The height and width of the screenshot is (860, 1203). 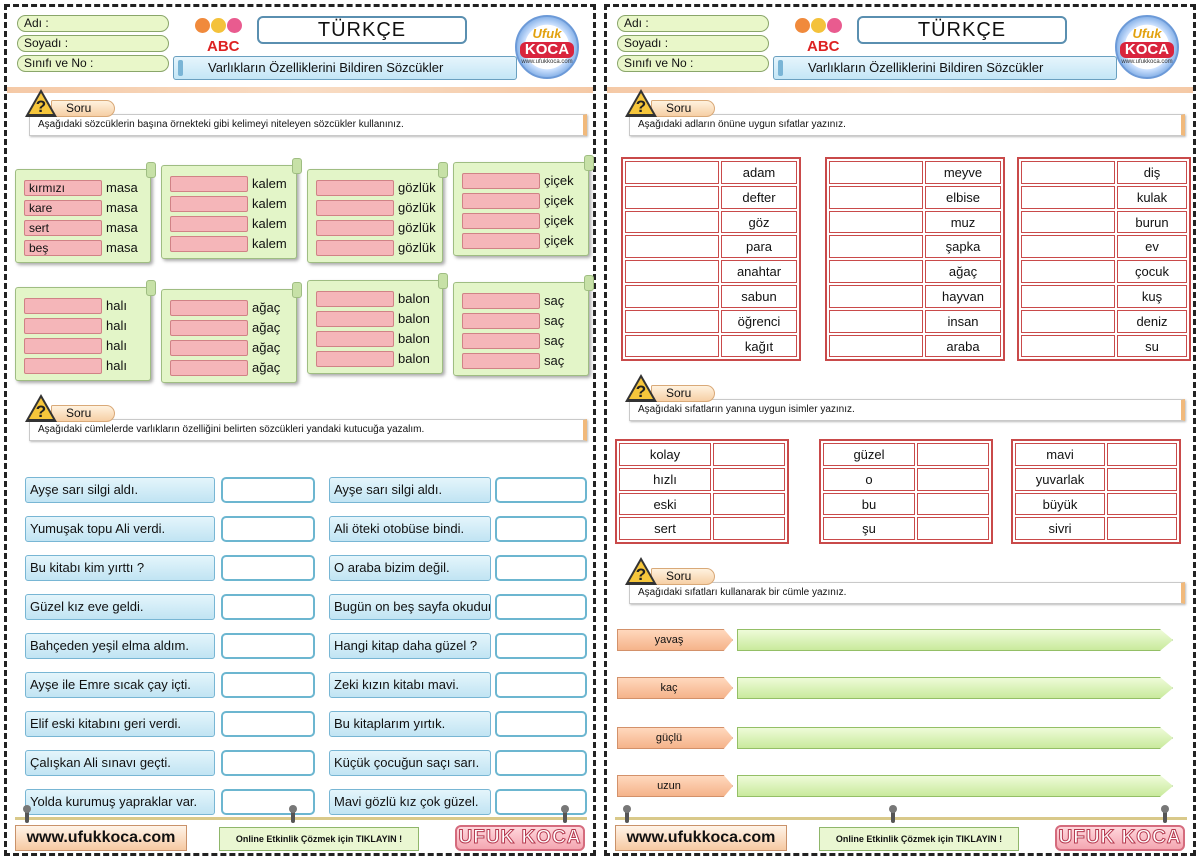 I want to click on noun-cell: şapka, so click(x=963, y=247).